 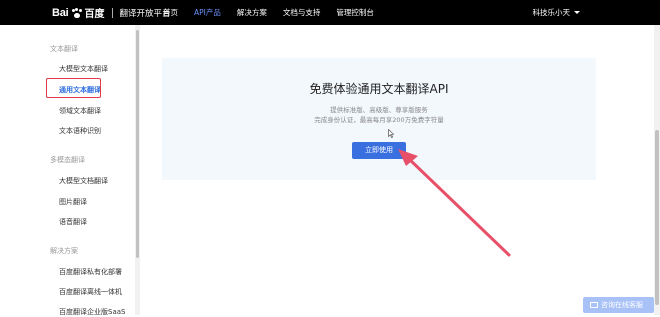 What do you see at coordinates (379, 150) in the screenshot?
I see `use-now-button: 立即使用` at bounding box center [379, 150].